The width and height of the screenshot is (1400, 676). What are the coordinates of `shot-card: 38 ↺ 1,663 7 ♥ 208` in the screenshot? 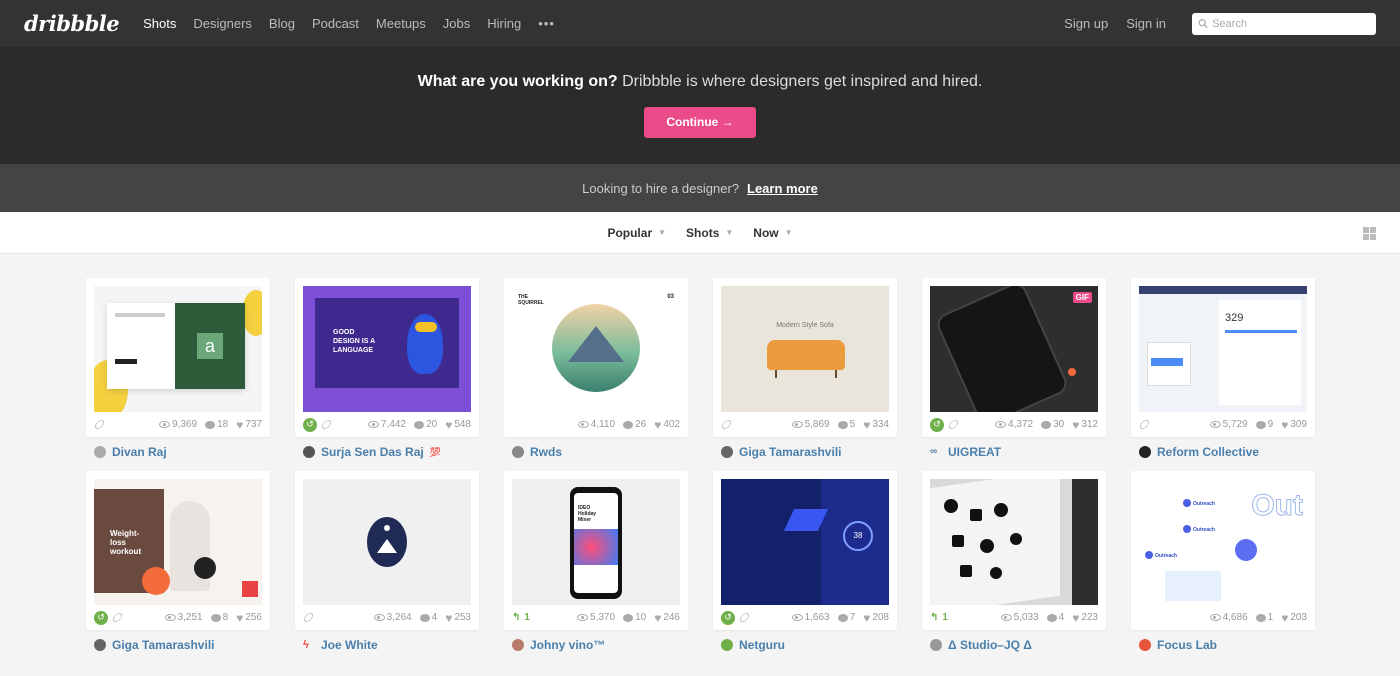 It's located at (805, 550).